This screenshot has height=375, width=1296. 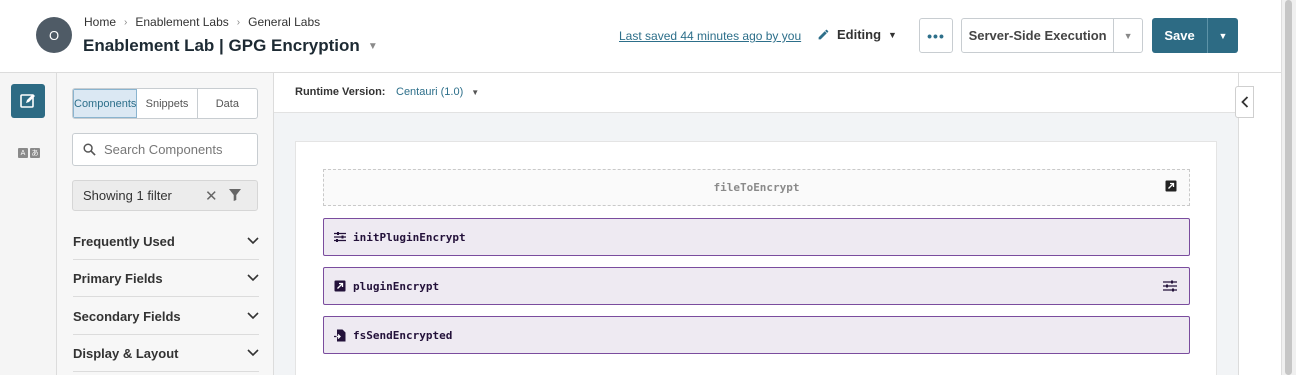 I want to click on section-secondary-fields: Secondary Fields, so click(x=166, y=316).